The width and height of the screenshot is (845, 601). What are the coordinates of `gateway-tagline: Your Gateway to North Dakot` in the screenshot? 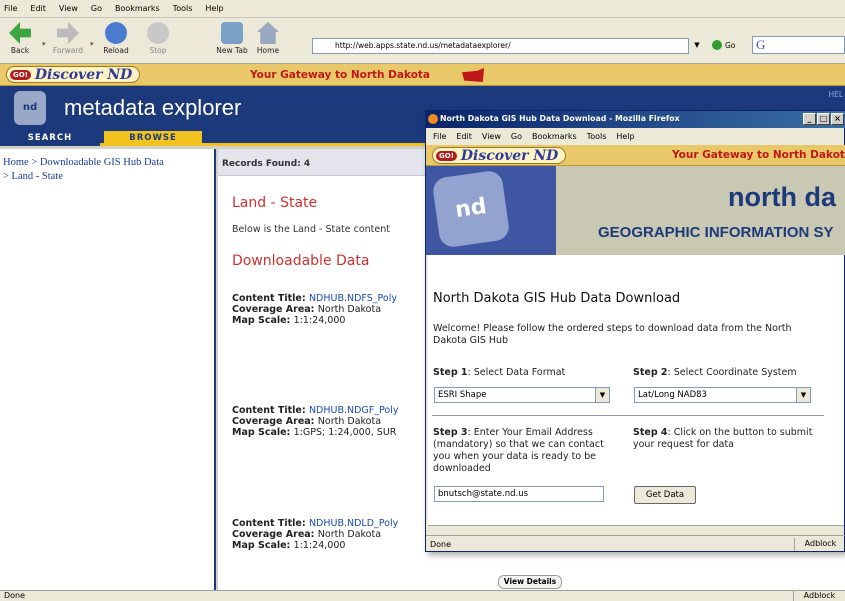 It's located at (758, 155).